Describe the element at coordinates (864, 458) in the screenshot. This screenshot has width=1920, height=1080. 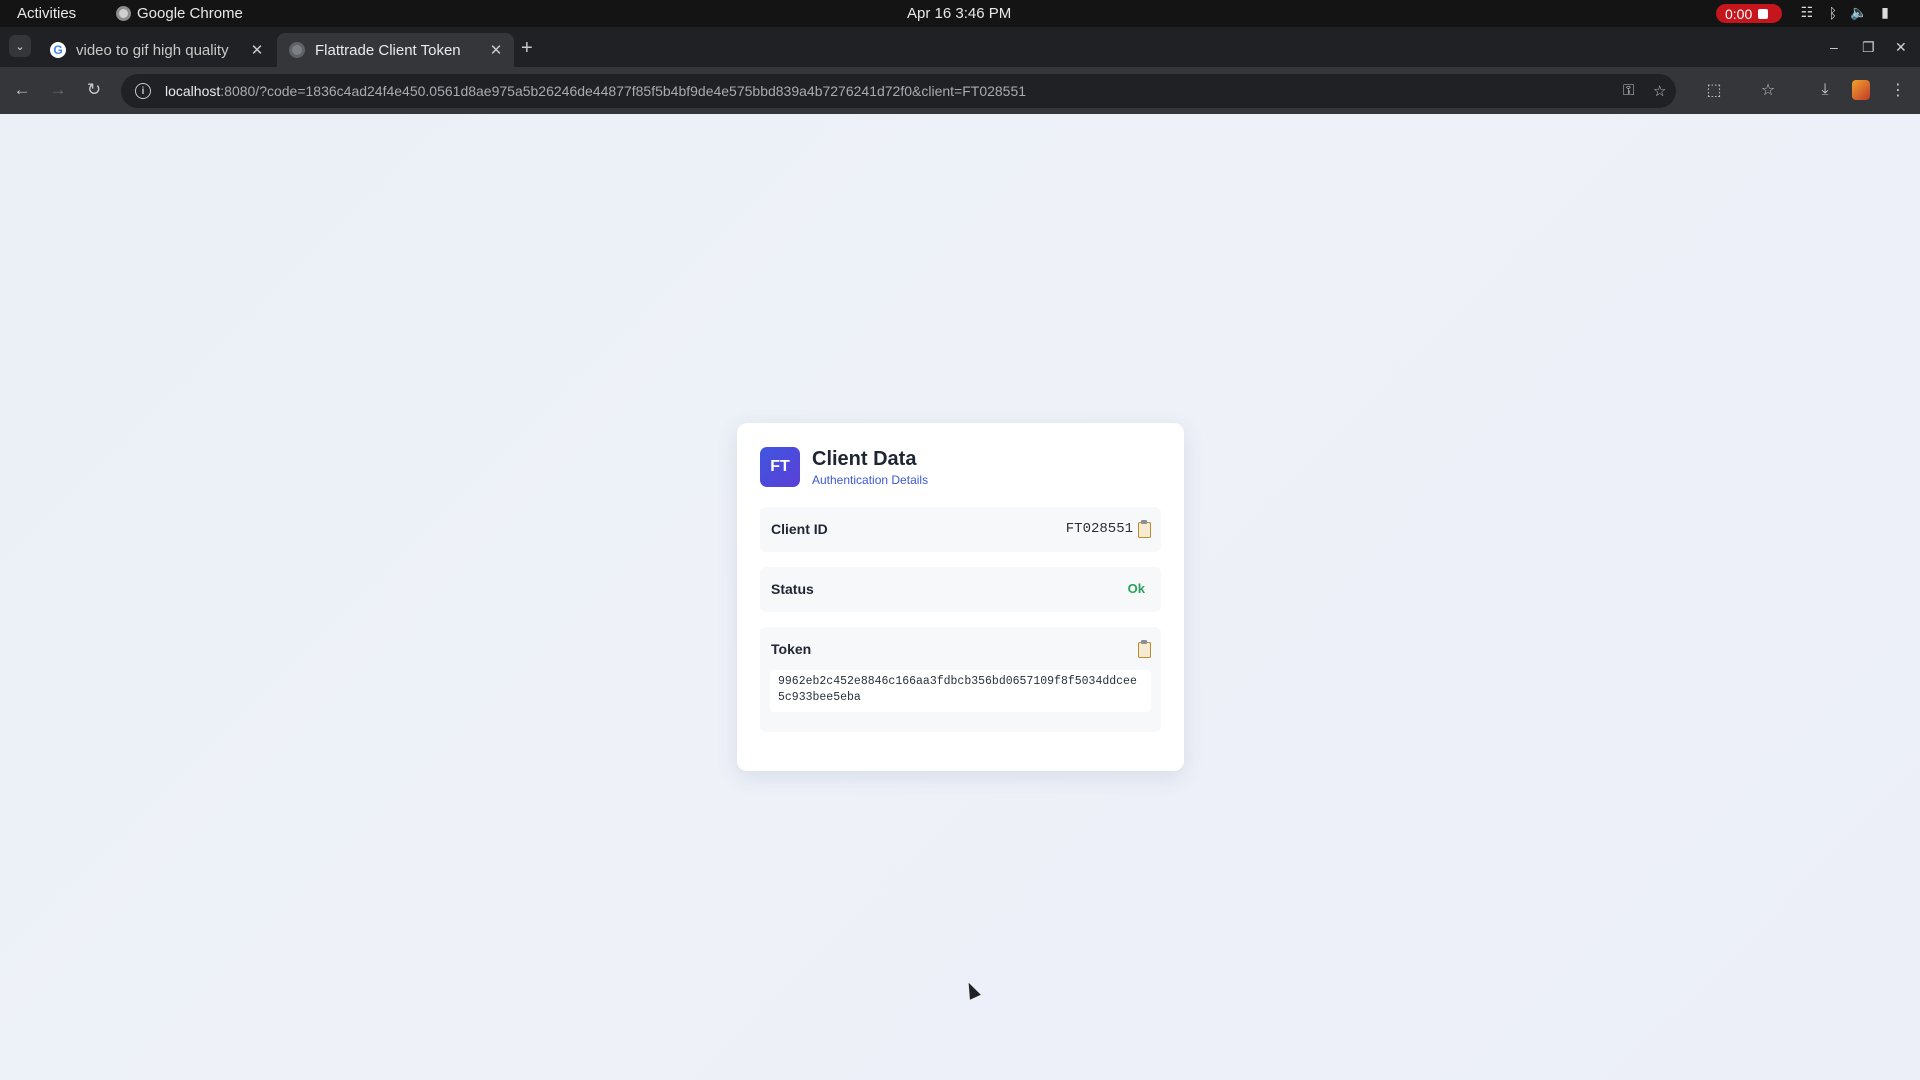
I see `card-title: Client Data` at that location.